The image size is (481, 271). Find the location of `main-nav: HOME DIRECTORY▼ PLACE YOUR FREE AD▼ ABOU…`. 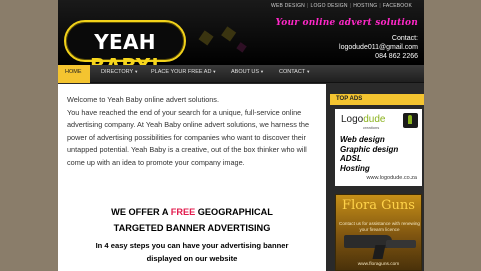

main-nav: HOME DIRECTORY▼ PLACE YOUR FREE AD▼ ABOU… is located at coordinates (241, 74).